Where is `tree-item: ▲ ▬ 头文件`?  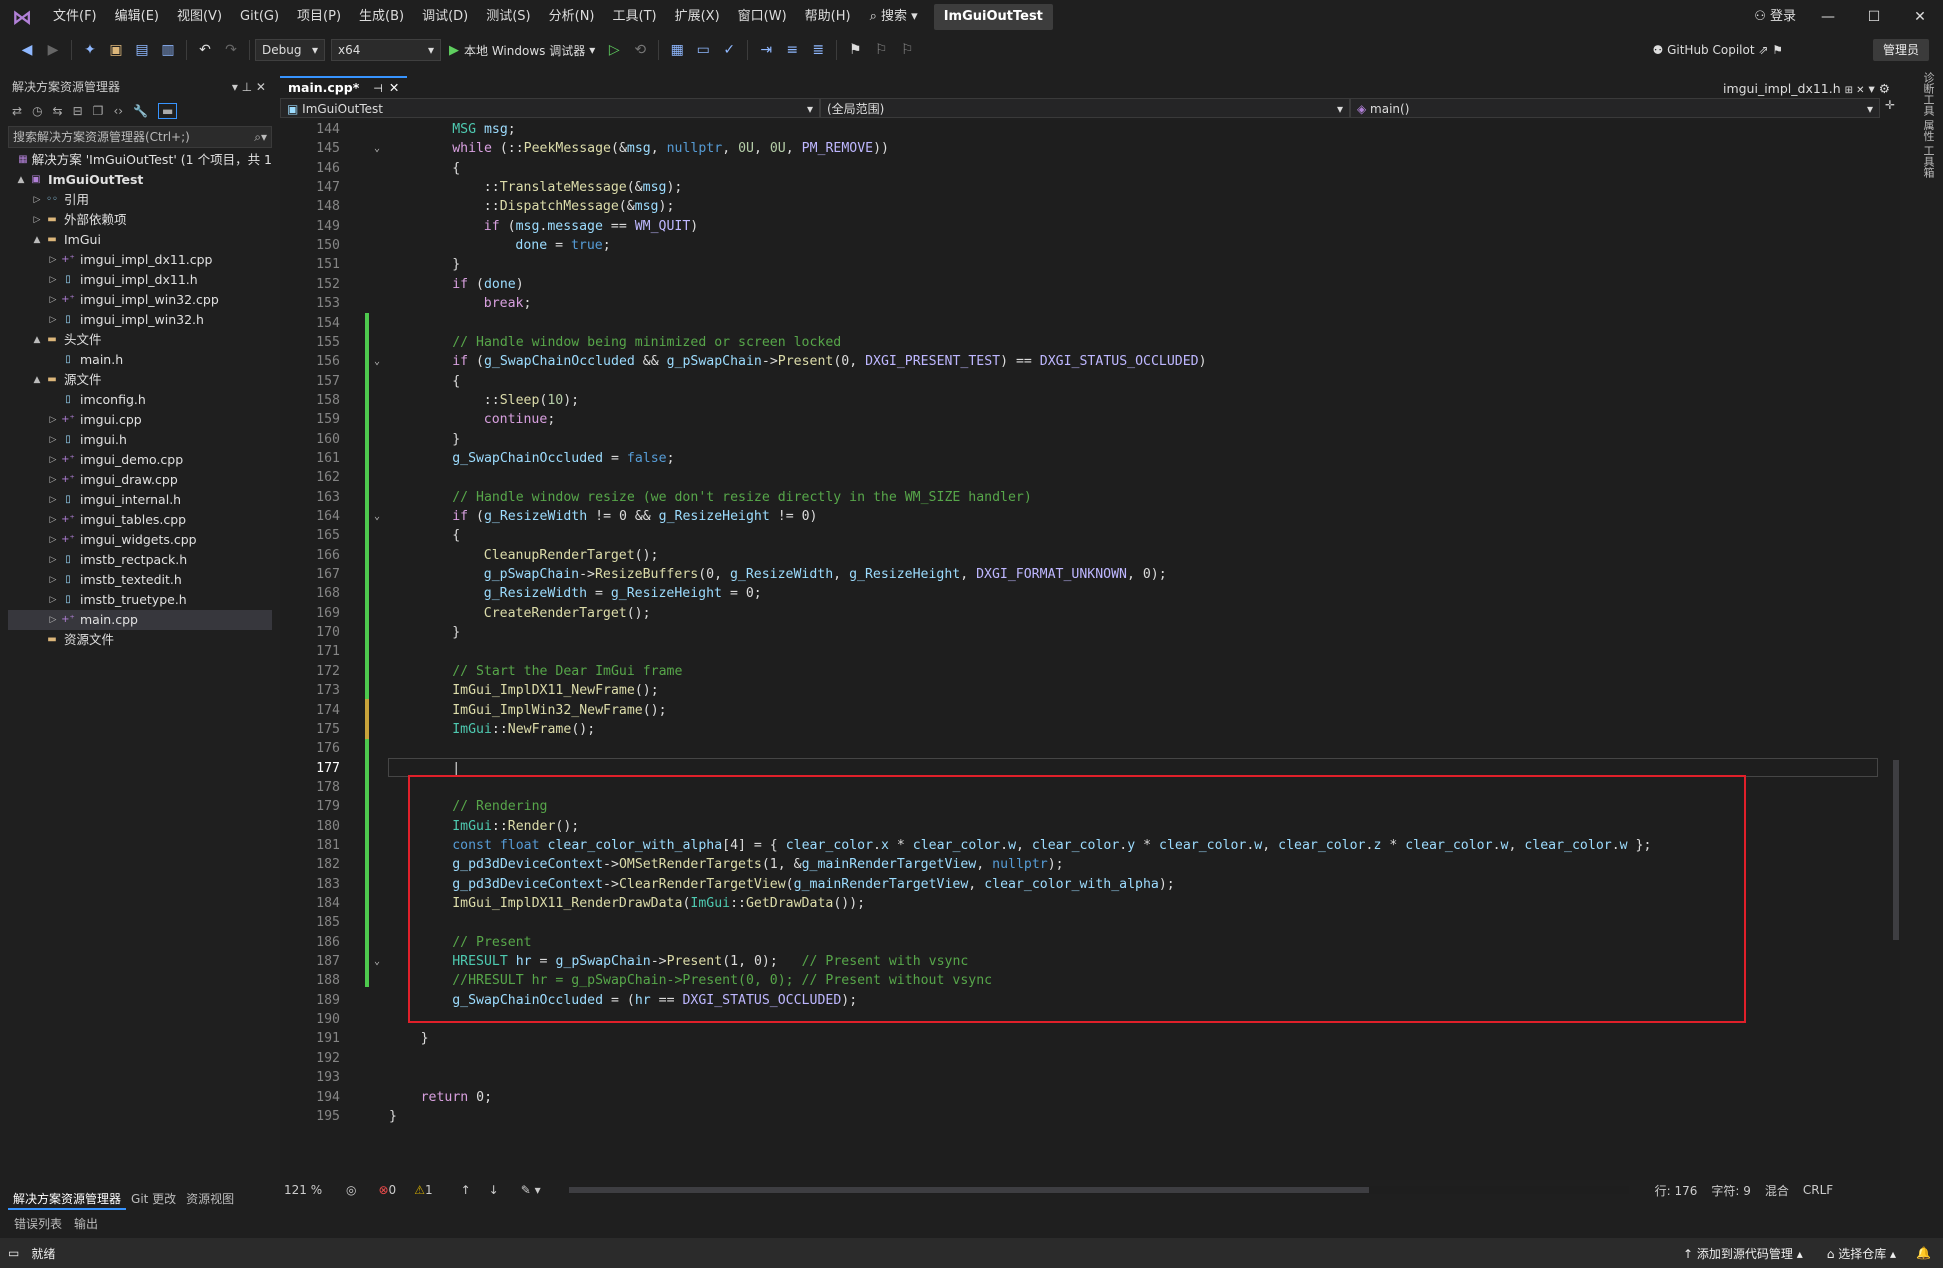
tree-item: ▲ ▬ 头文件 is located at coordinates (140, 340).